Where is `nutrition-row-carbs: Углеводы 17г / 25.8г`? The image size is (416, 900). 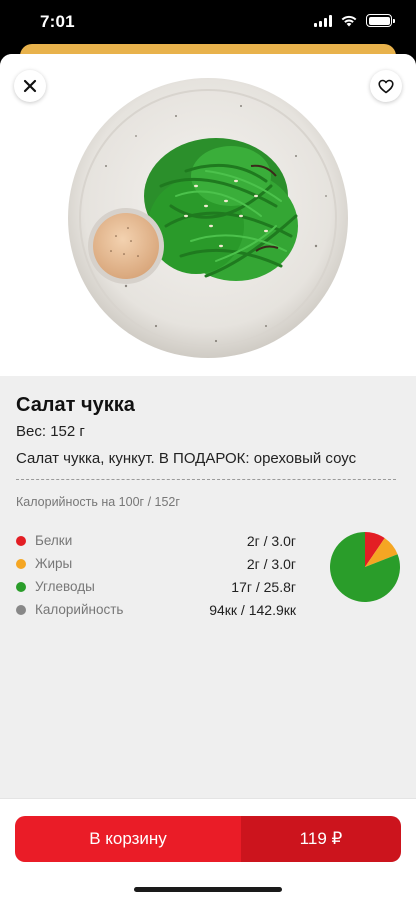
nutrition-row-carbs: Углеводы 17г / 25.8г is located at coordinates (156, 586).